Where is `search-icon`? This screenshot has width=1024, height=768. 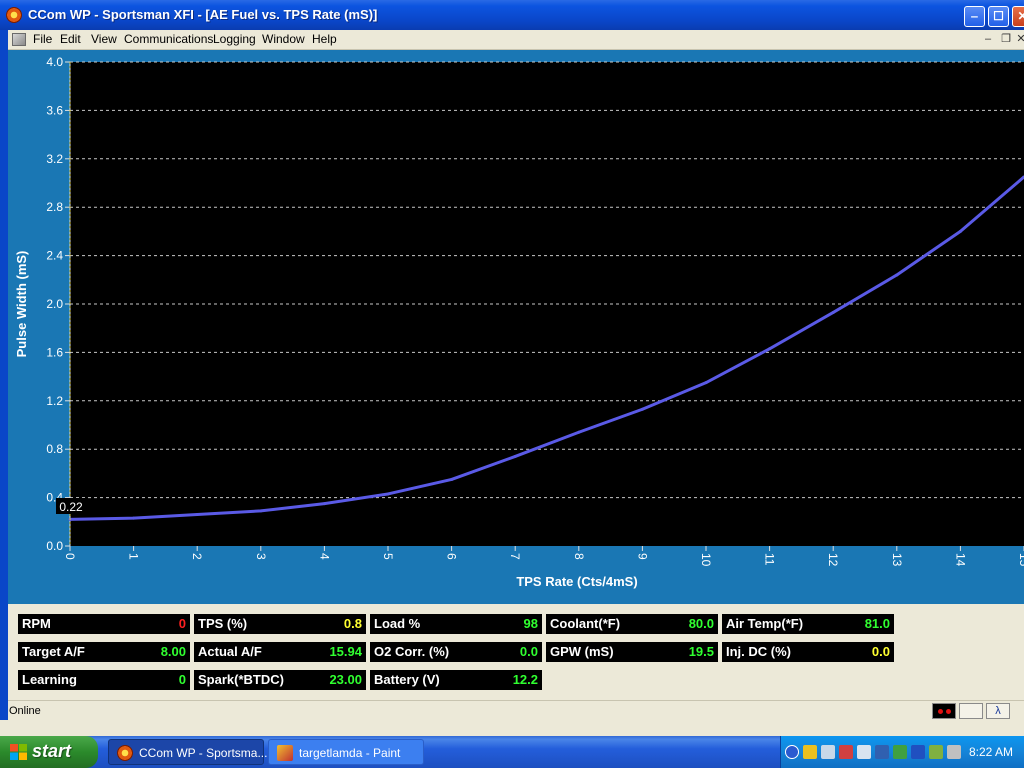 search-icon is located at coordinates (864, 752).